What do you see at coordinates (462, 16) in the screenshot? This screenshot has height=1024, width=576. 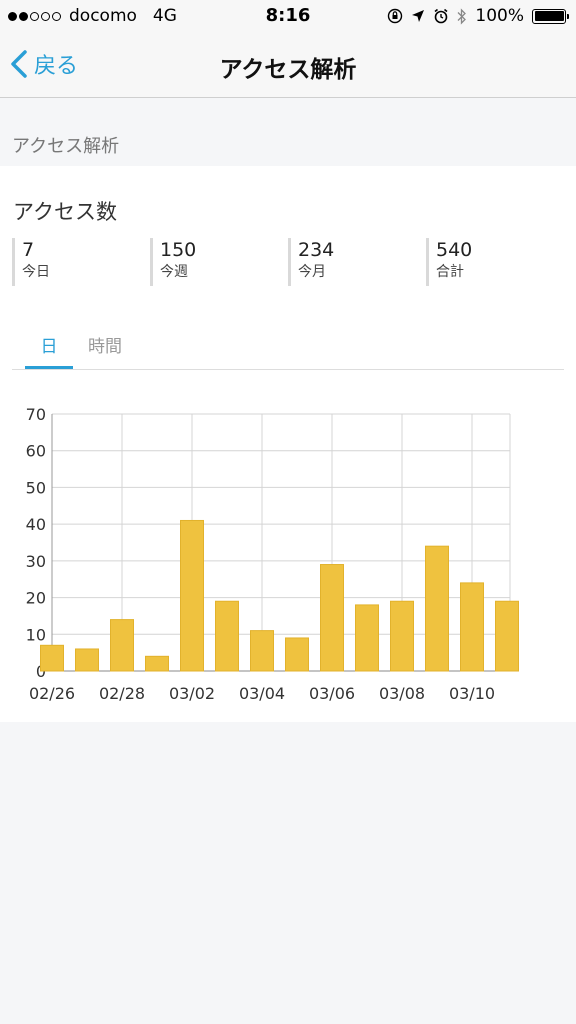 I see `bluetooth-icon` at bounding box center [462, 16].